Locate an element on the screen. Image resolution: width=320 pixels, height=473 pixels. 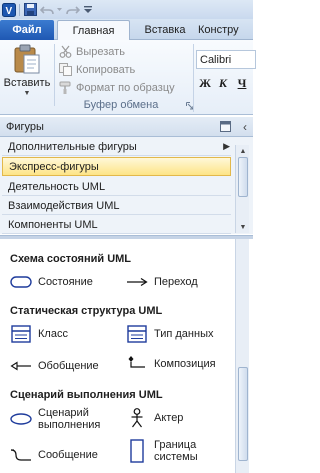
shape-actor: Актер is located at coordinates (155, 418).